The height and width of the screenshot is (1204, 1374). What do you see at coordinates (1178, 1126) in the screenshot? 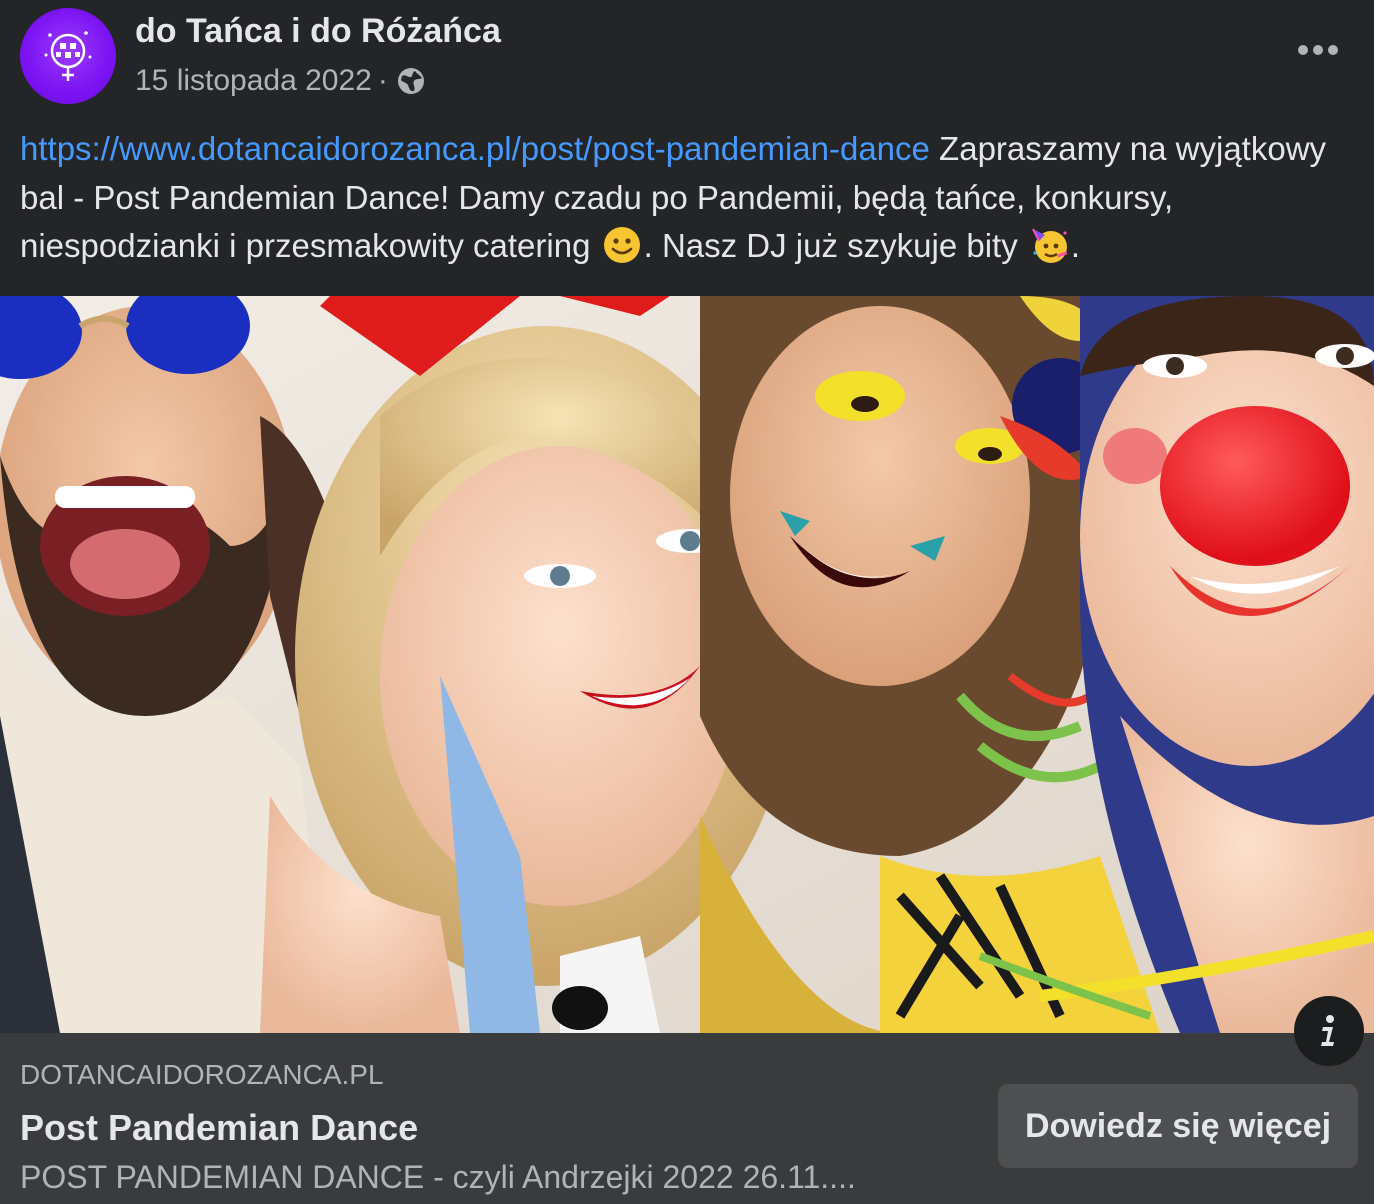
I see `learn-more-button: Dowiedz się więcej` at bounding box center [1178, 1126].